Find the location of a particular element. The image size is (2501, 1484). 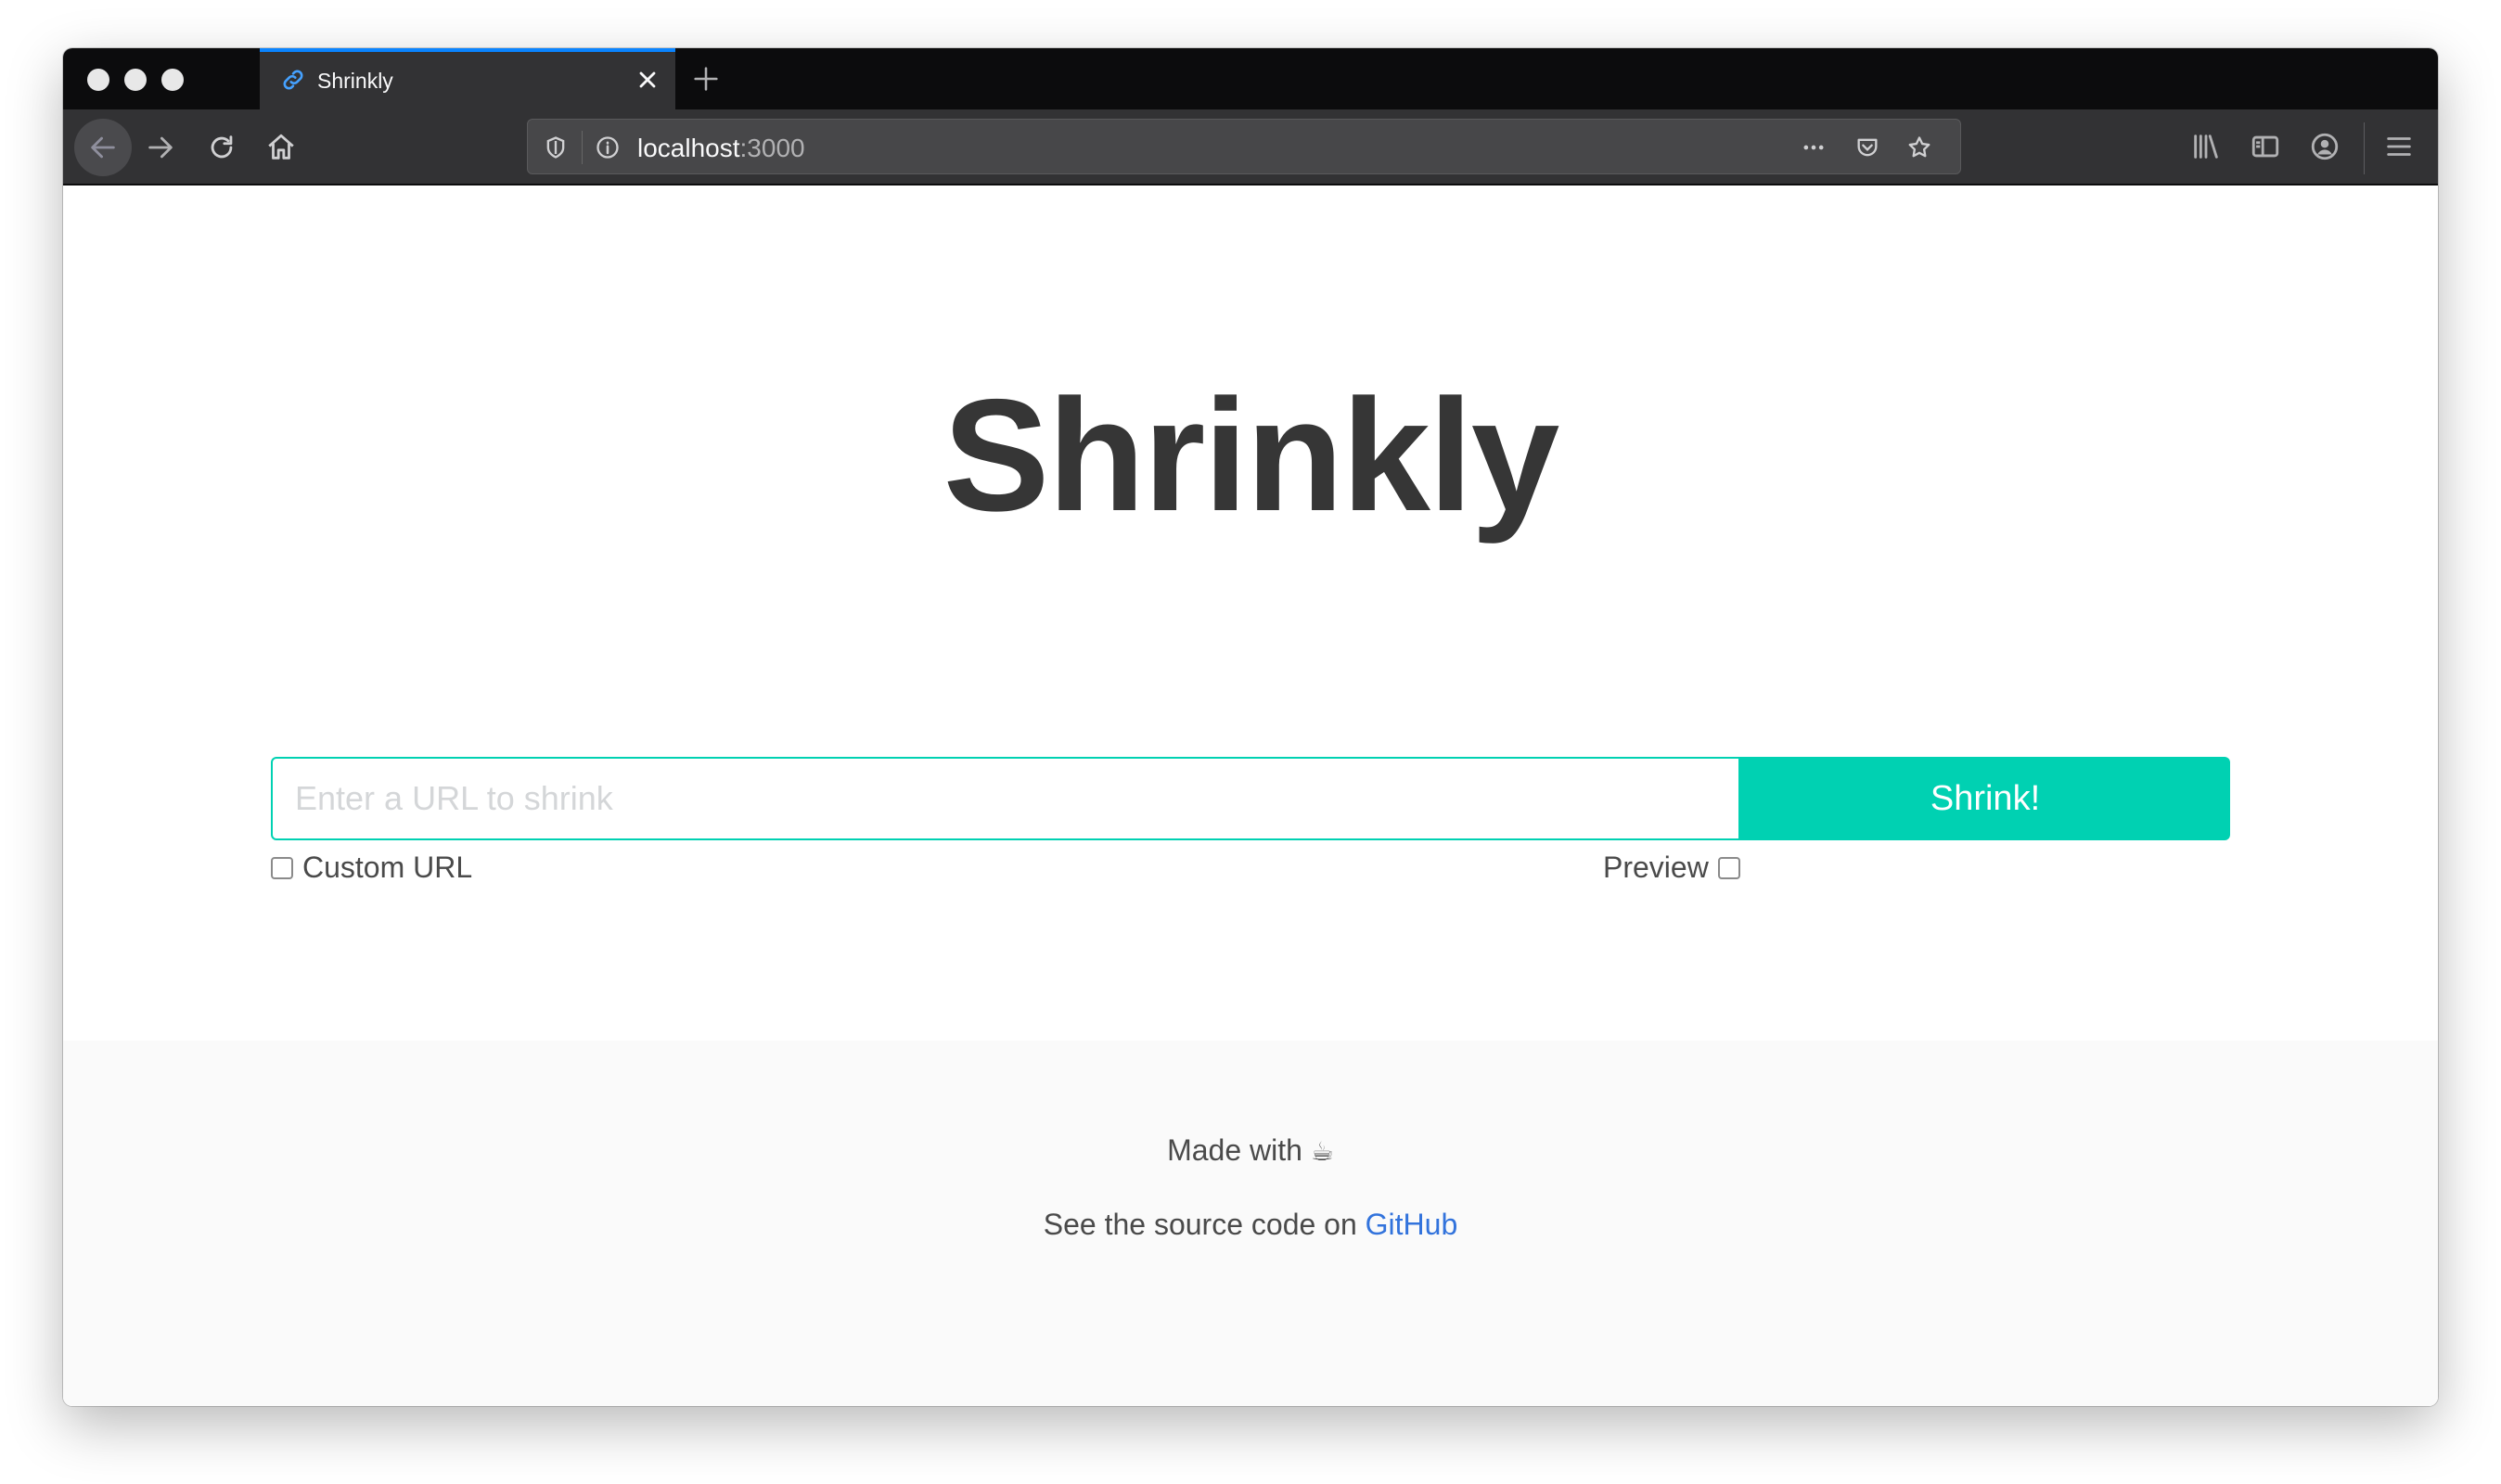

arrow-left-icon is located at coordinates (103, 147).